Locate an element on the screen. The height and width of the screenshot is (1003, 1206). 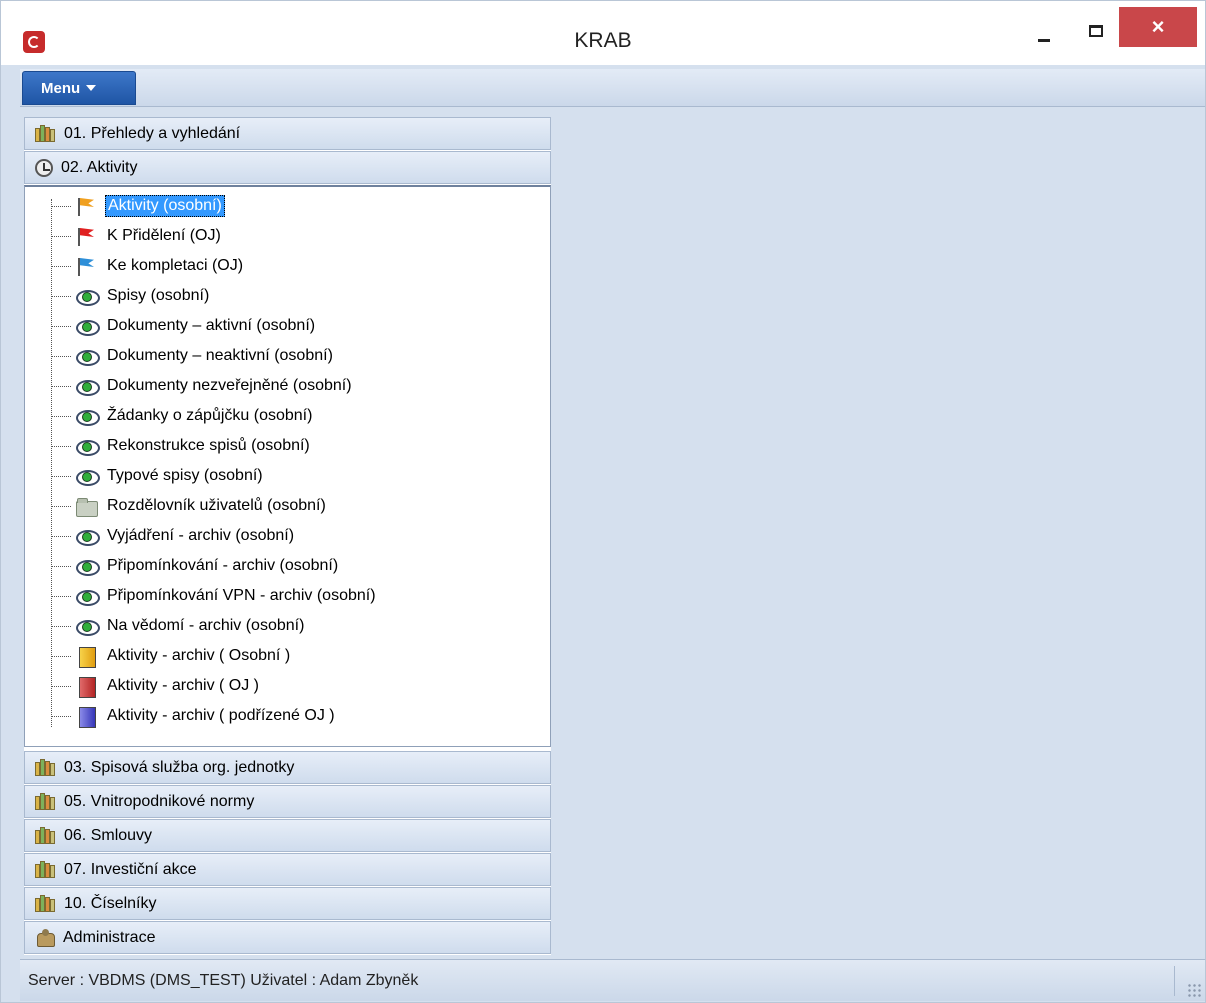
tree-item: Připomínkování VPN - archiv (osobní) is located at coordinates (214, 596).